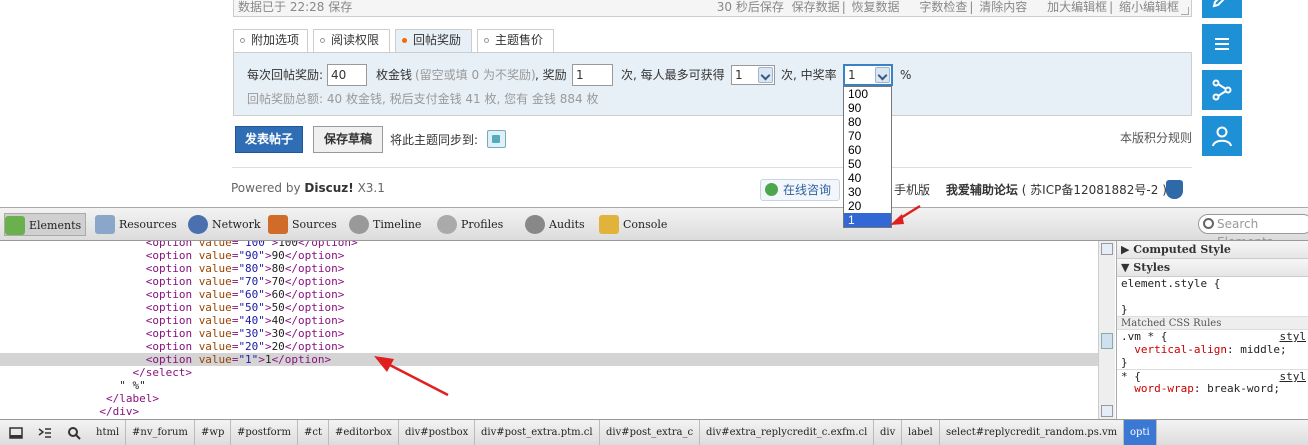 This screenshot has width=1308, height=445. I want to click on styles-header: ▼ Styles, so click(1212, 268).